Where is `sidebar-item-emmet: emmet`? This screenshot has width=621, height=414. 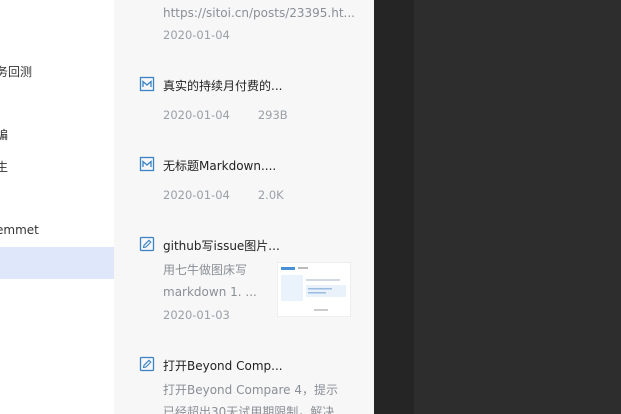 sidebar-item-emmet: emmet is located at coordinates (57, 230).